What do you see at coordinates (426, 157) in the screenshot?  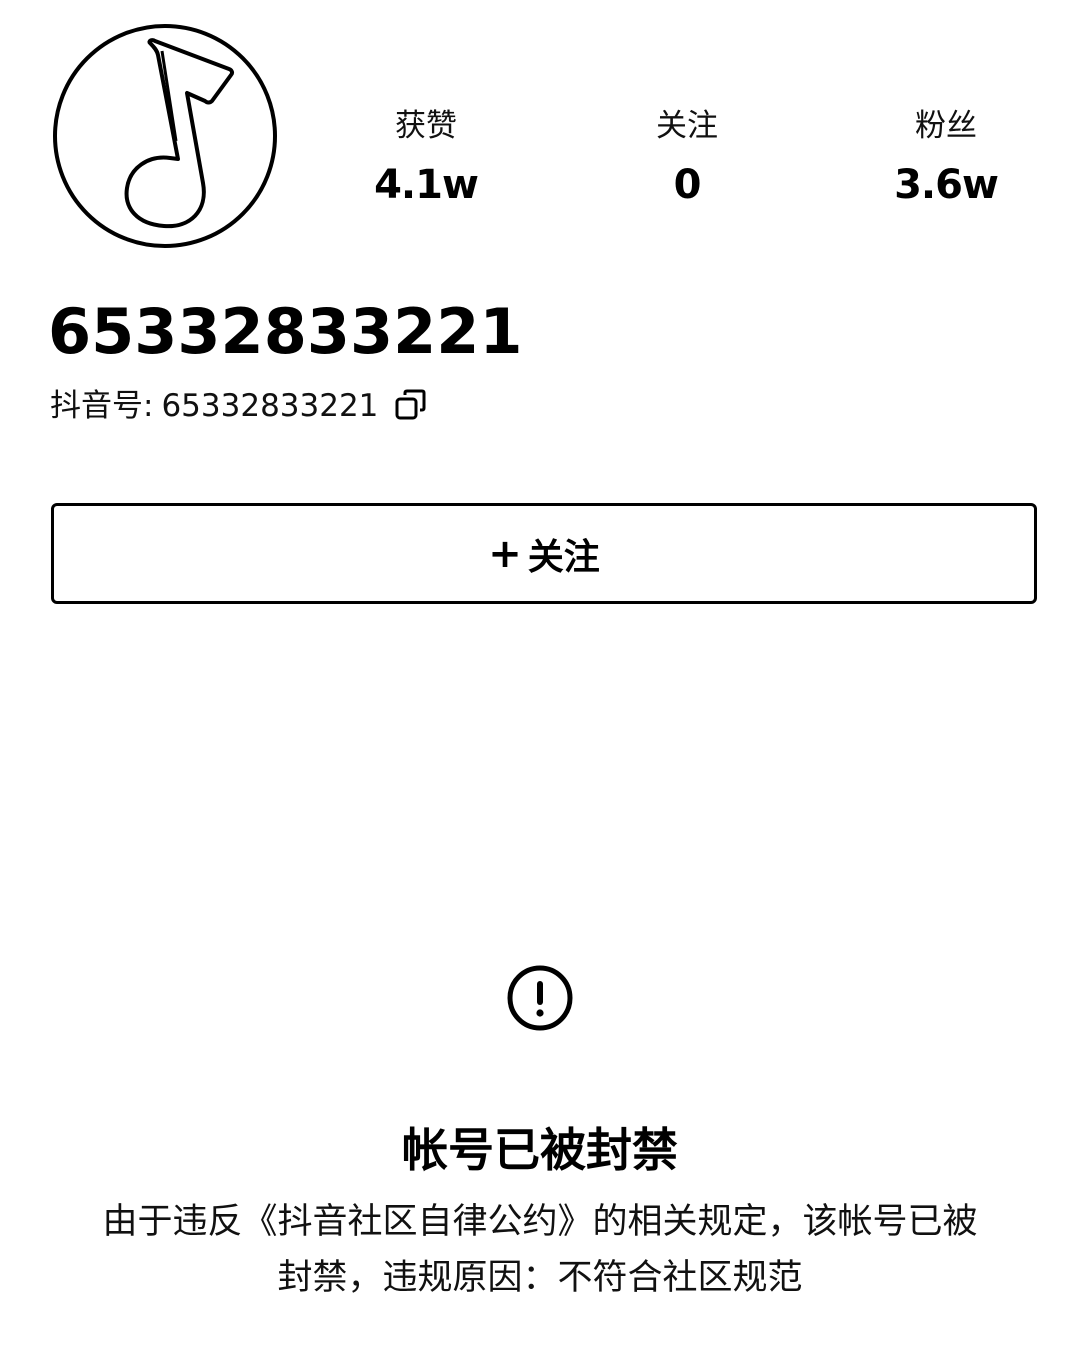 I see `stat-likes: 获赞 4.1w` at bounding box center [426, 157].